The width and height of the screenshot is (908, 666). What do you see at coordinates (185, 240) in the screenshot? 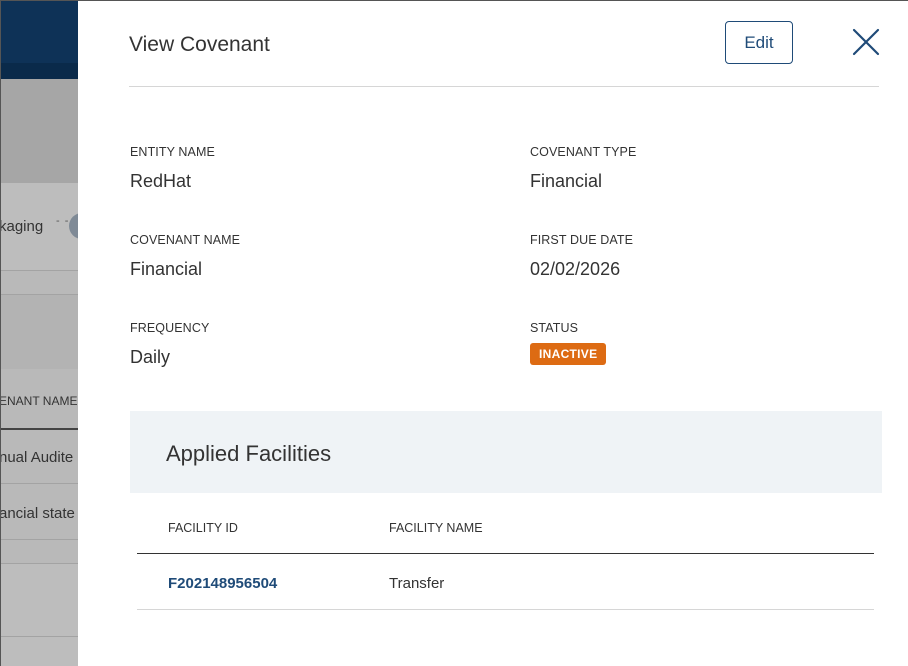
I see `covenant-name-label: COVENANT NAME` at bounding box center [185, 240].